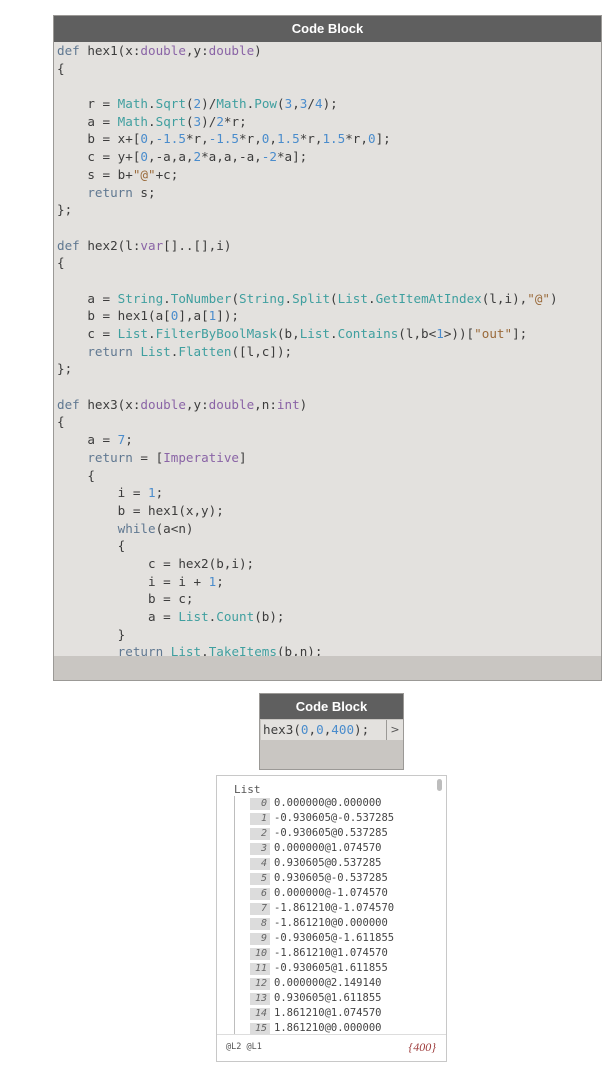 This screenshot has width=602, height=1074. I want to click on code-line: return List.TakeItems(b,n);, so click(329, 649).